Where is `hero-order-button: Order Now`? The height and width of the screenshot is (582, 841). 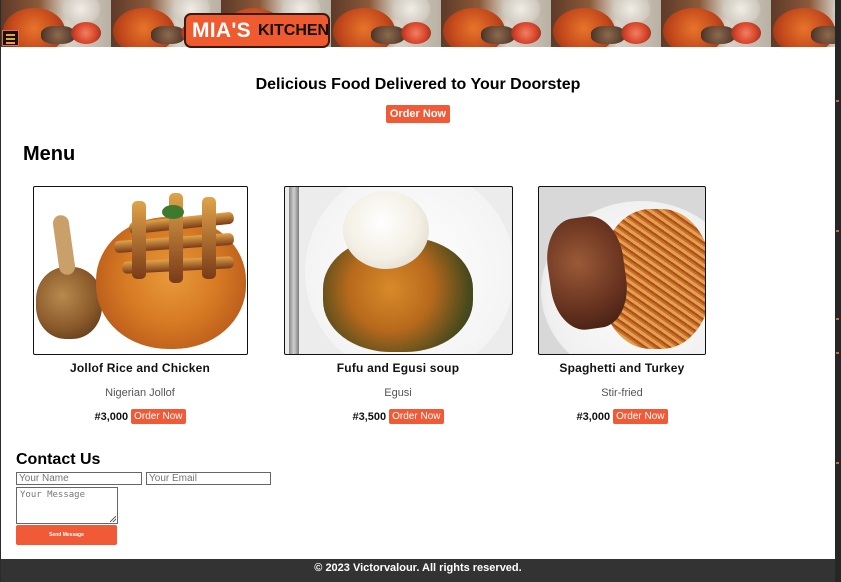 hero-order-button: Order Now is located at coordinates (418, 114).